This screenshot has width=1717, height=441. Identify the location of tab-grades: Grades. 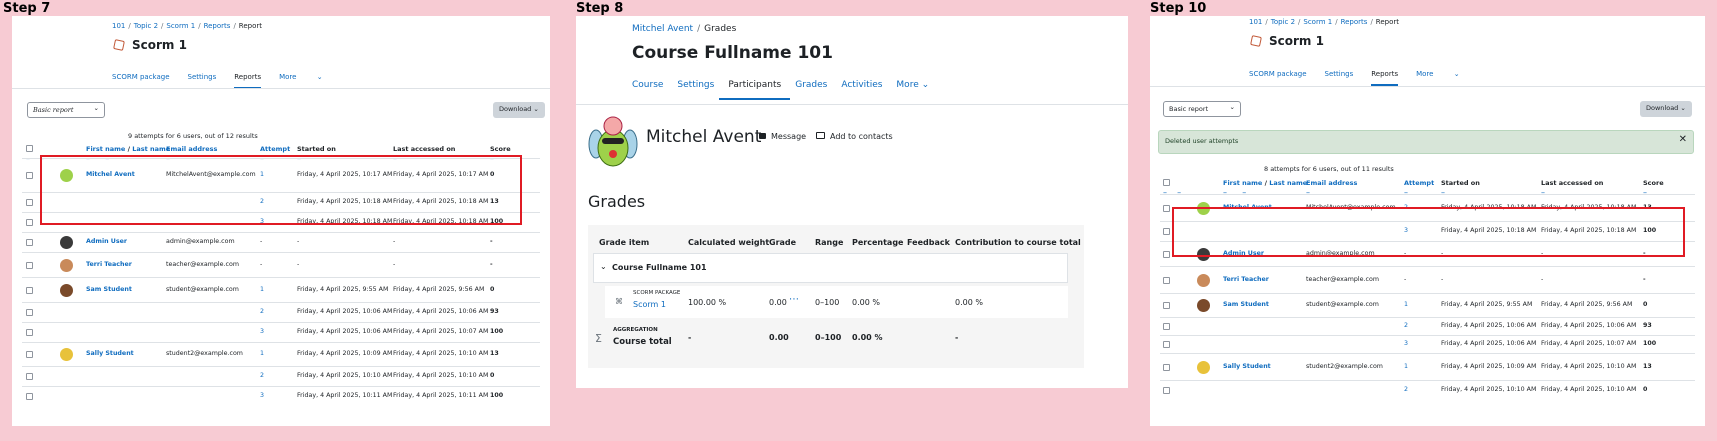
(811, 90).